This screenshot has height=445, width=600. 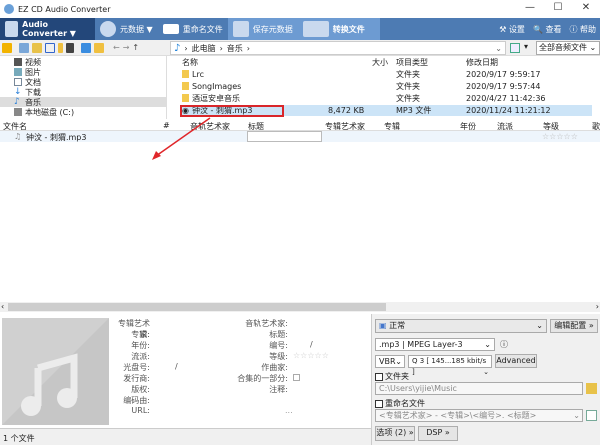 I want to click on breadcrumb: 此电脑, so click(x=204, y=48).